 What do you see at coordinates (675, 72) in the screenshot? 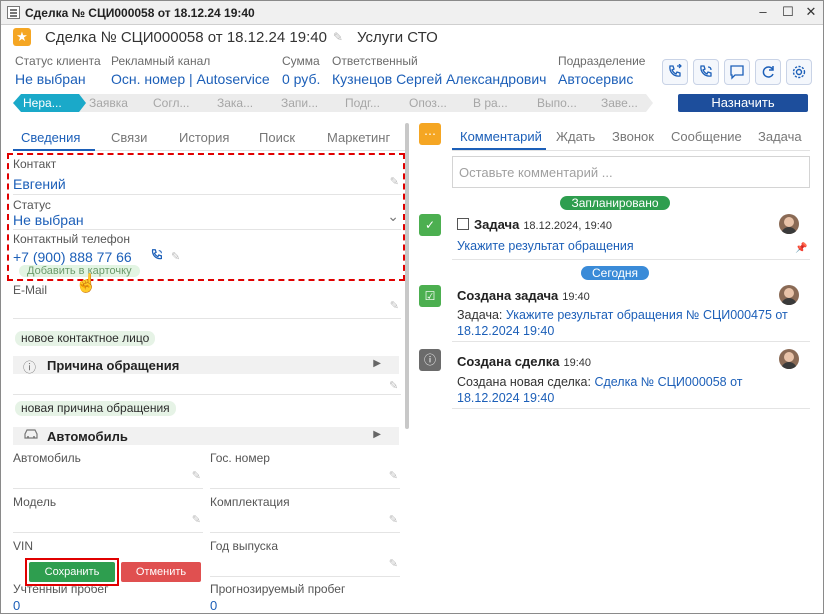
I see `call-transfer-icon` at bounding box center [675, 72].